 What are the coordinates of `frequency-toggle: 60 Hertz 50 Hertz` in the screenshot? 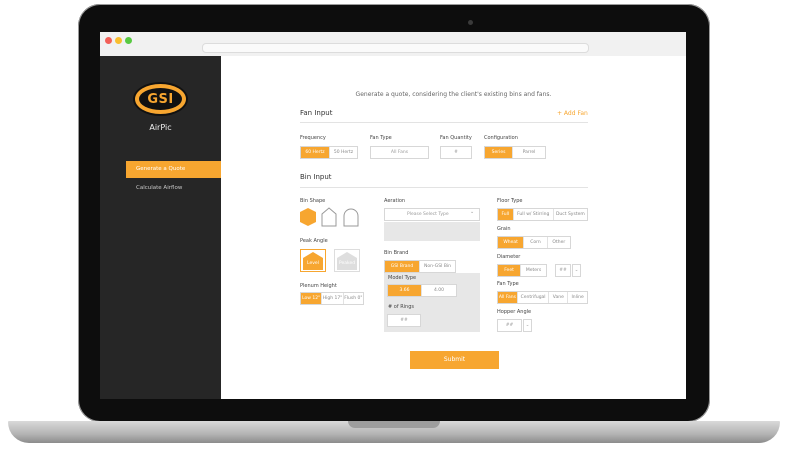 It's located at (329, 152).